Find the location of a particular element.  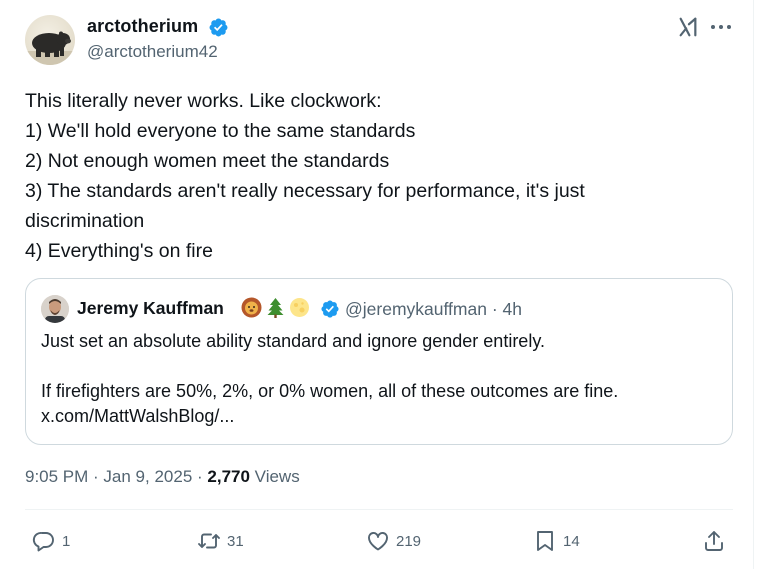

reply-button: 1 is located at coordinates (51, 541).